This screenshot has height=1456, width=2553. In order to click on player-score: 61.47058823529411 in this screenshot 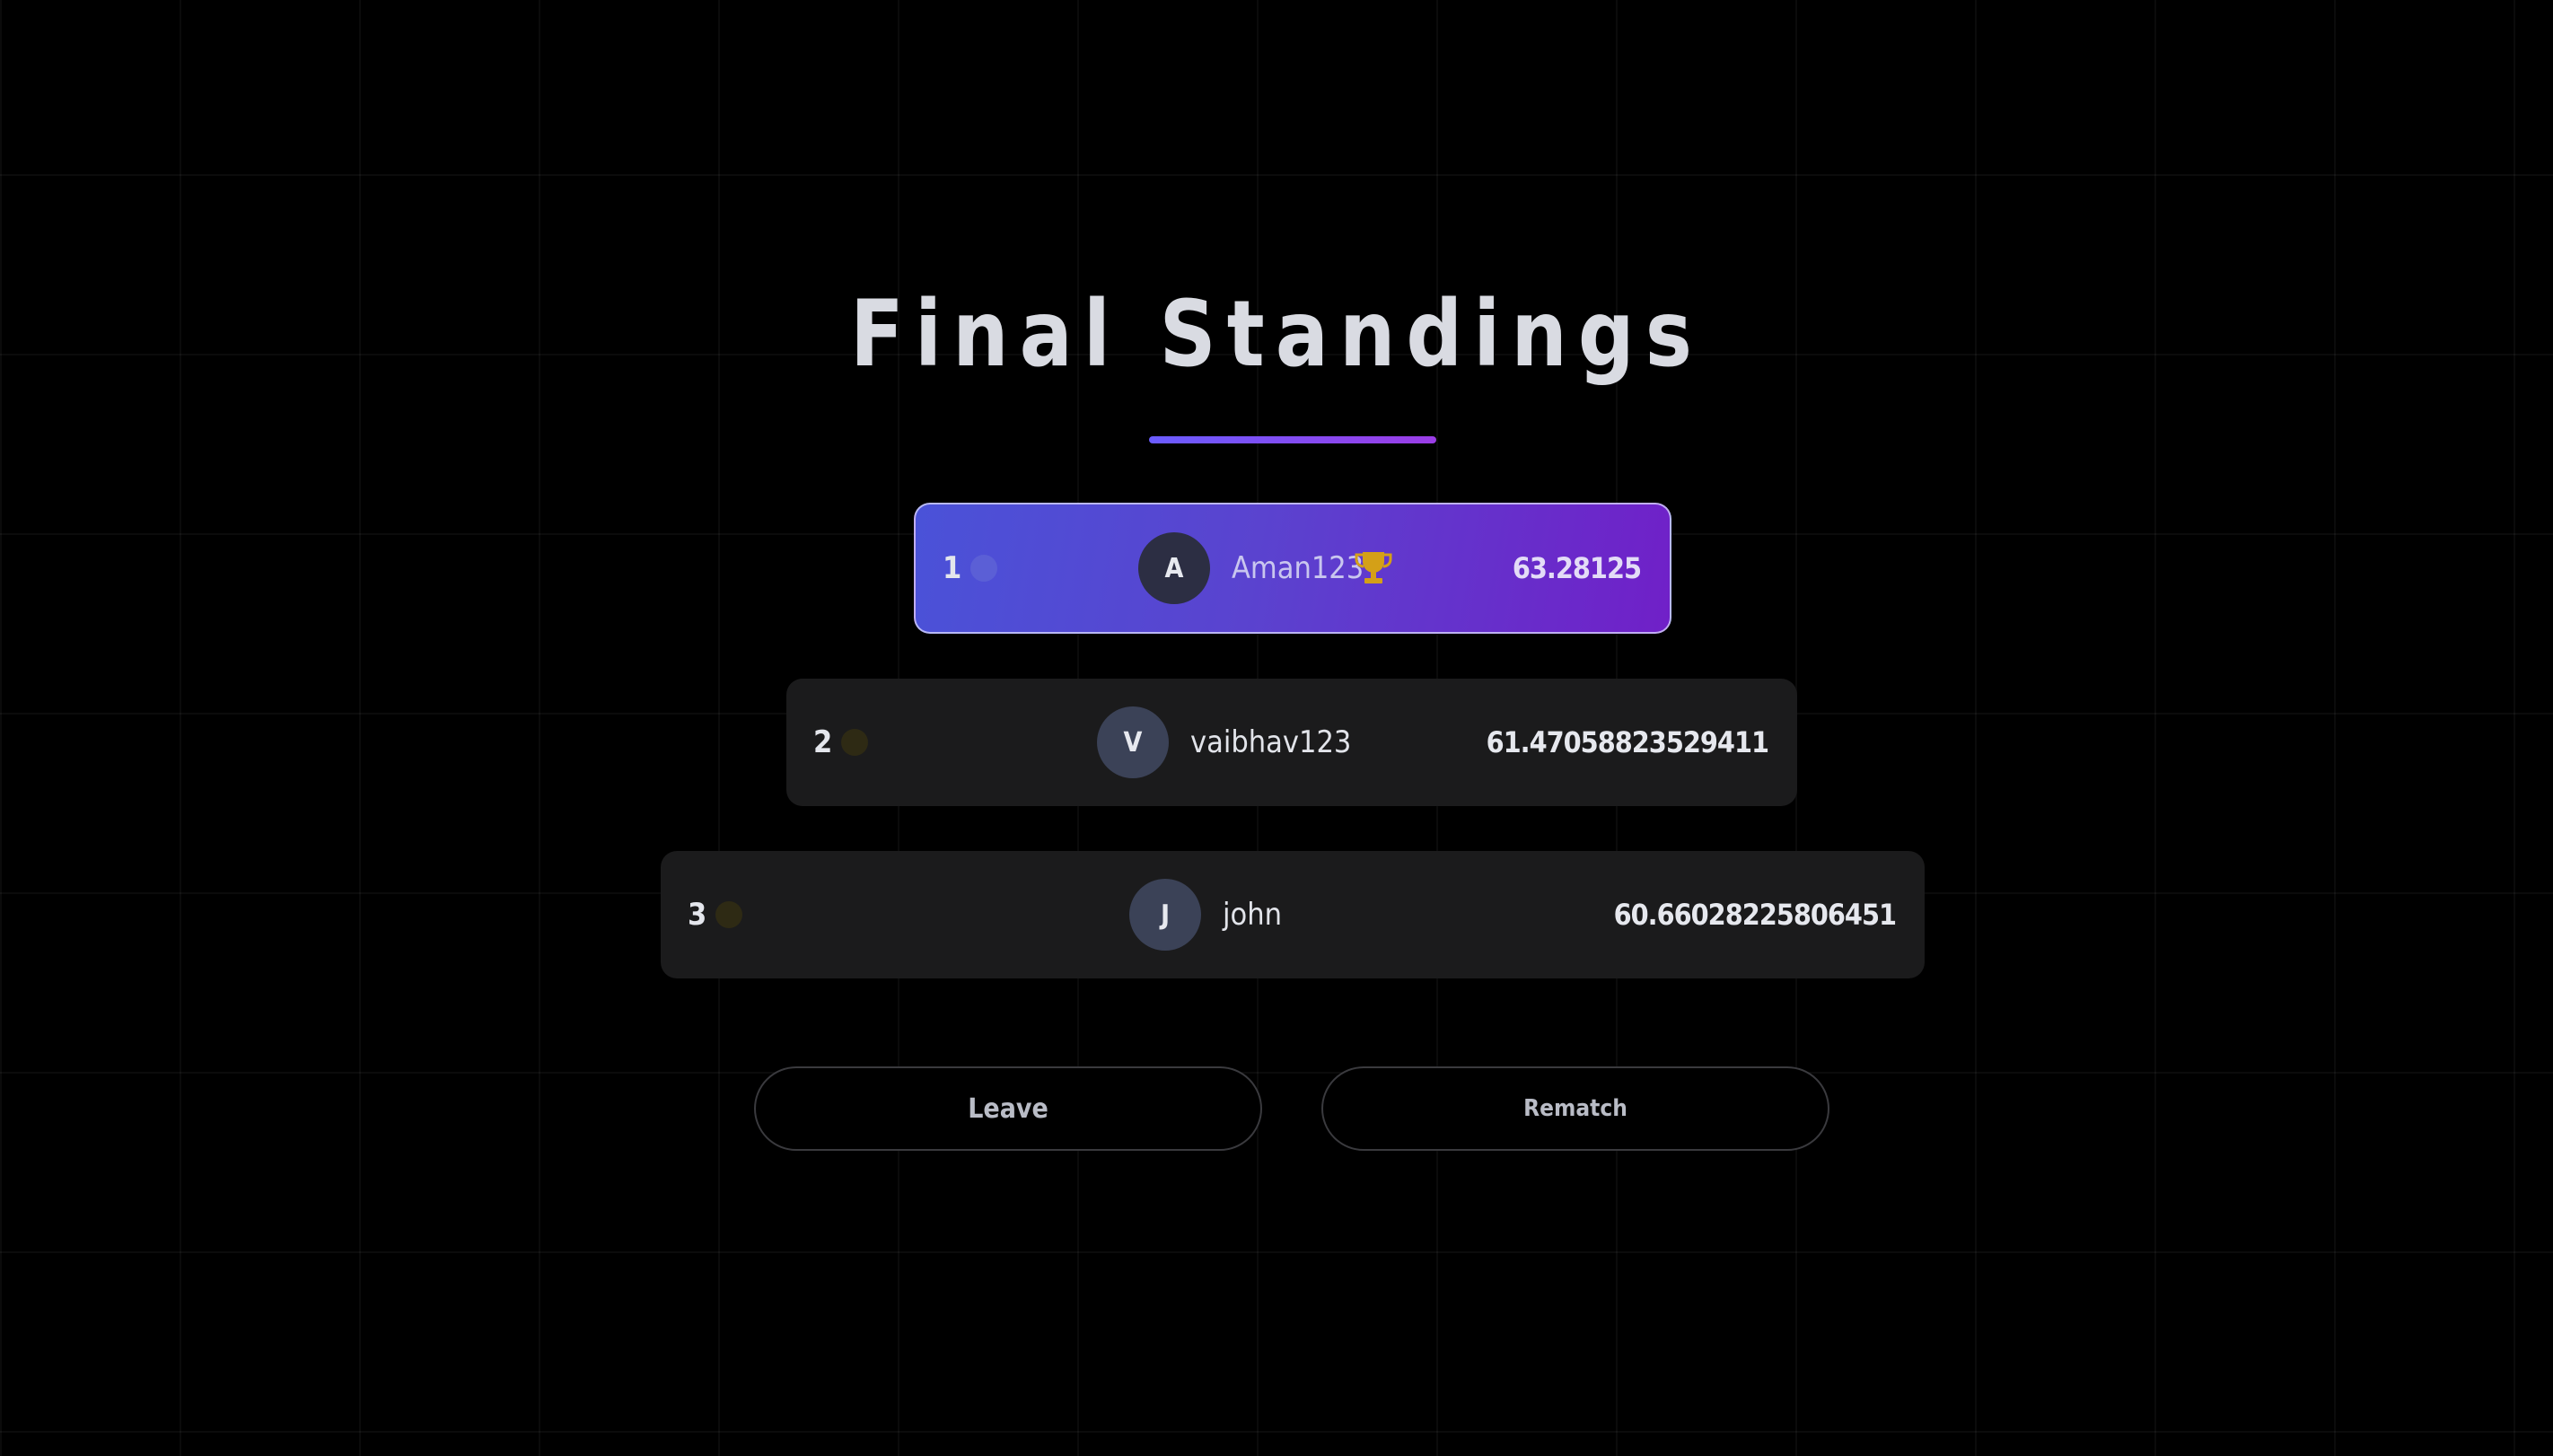, I will do `click(1627, 742)`.